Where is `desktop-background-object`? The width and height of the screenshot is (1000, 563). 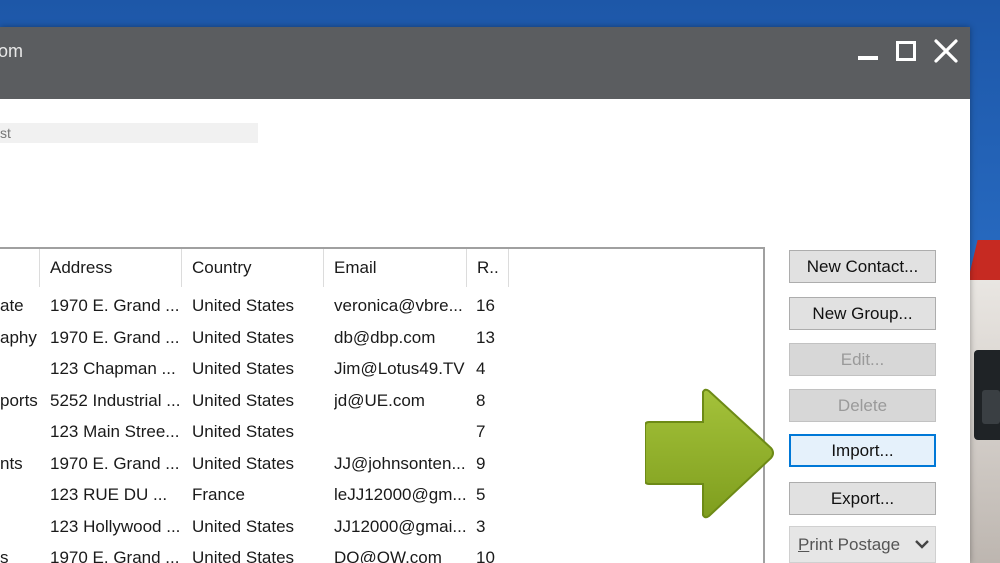 desktop-background-object is located at coordinates (984, 260).